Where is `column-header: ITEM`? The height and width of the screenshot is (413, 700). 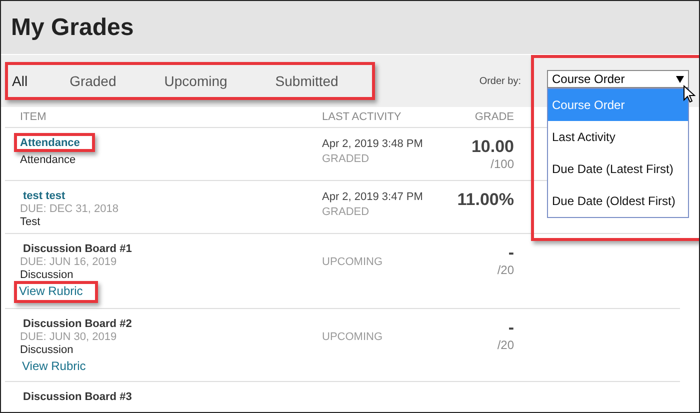
column-header: ITEM is located at coordinates (33, 117).